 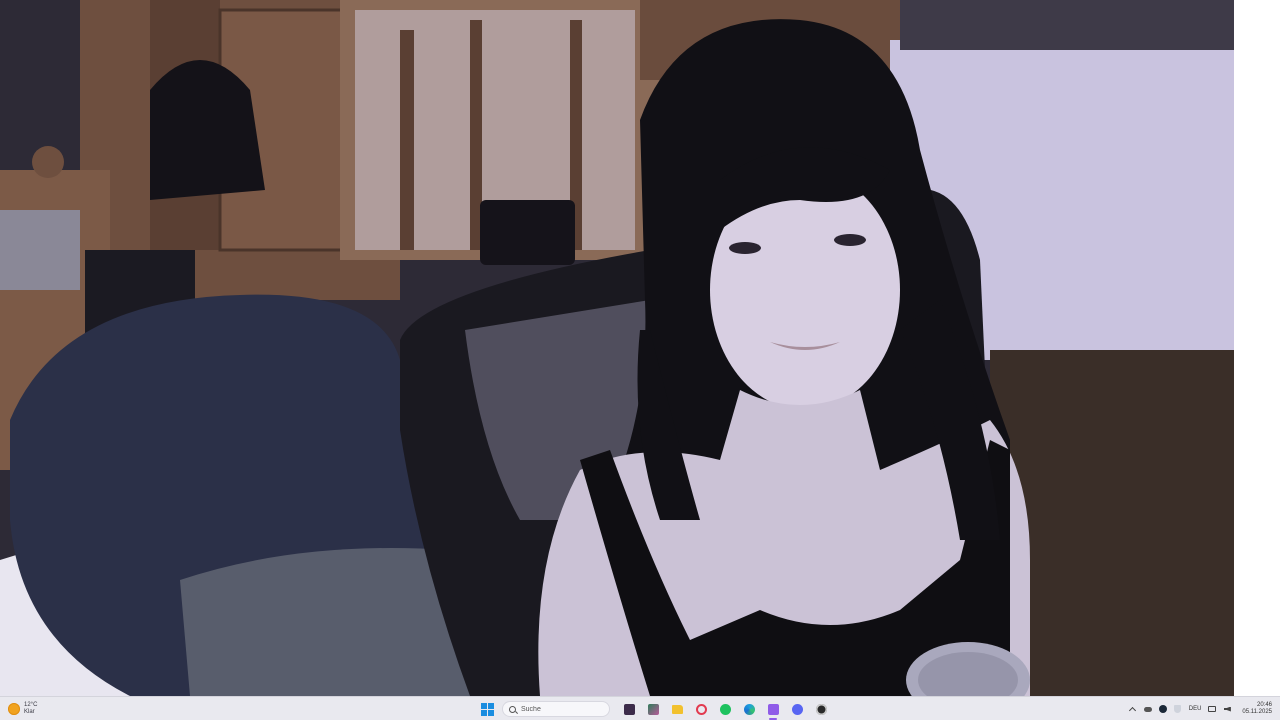 I want to click on start-button, so click(x=487, y=709).